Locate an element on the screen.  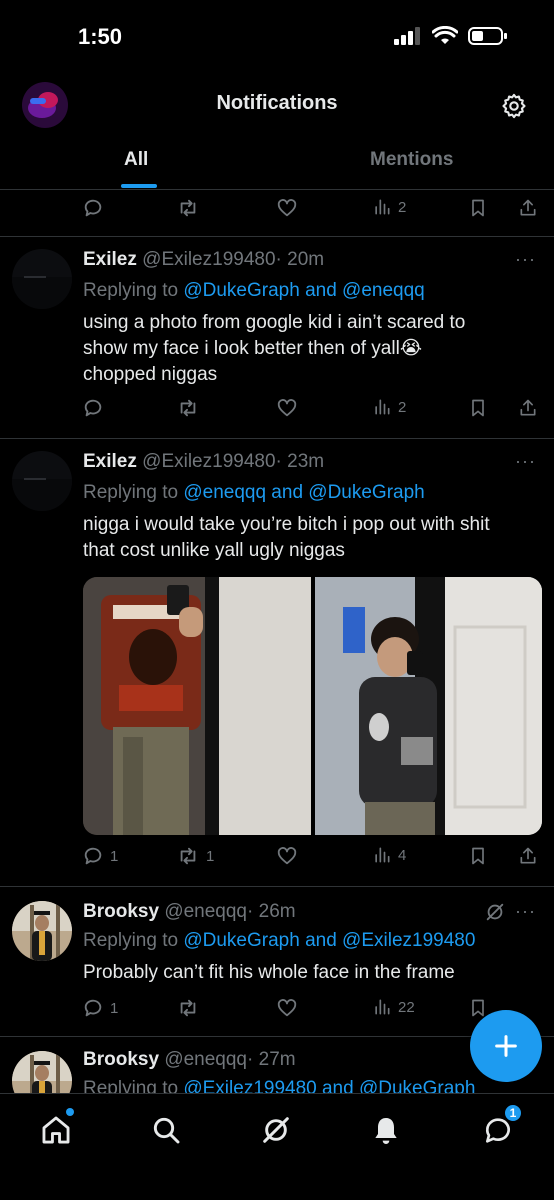
nav-home is located at coordinates (56, 1129).